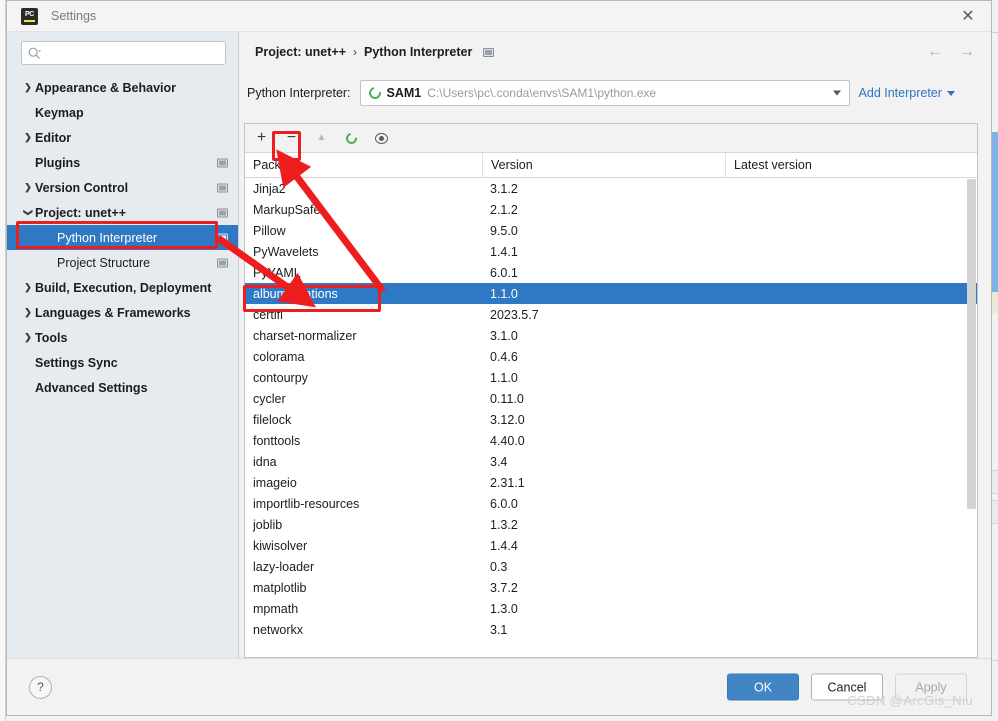  I want to click on footer-buttons: OK Cancel Apply, so click(847, 687).